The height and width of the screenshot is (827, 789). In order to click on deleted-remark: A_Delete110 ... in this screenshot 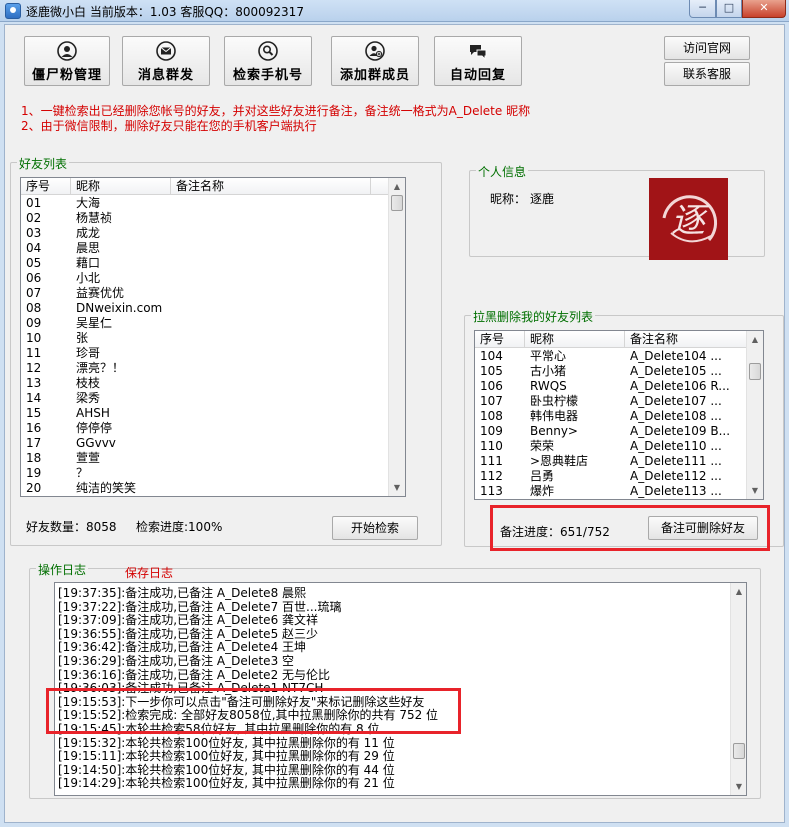, I will do `click(676, 446)`.